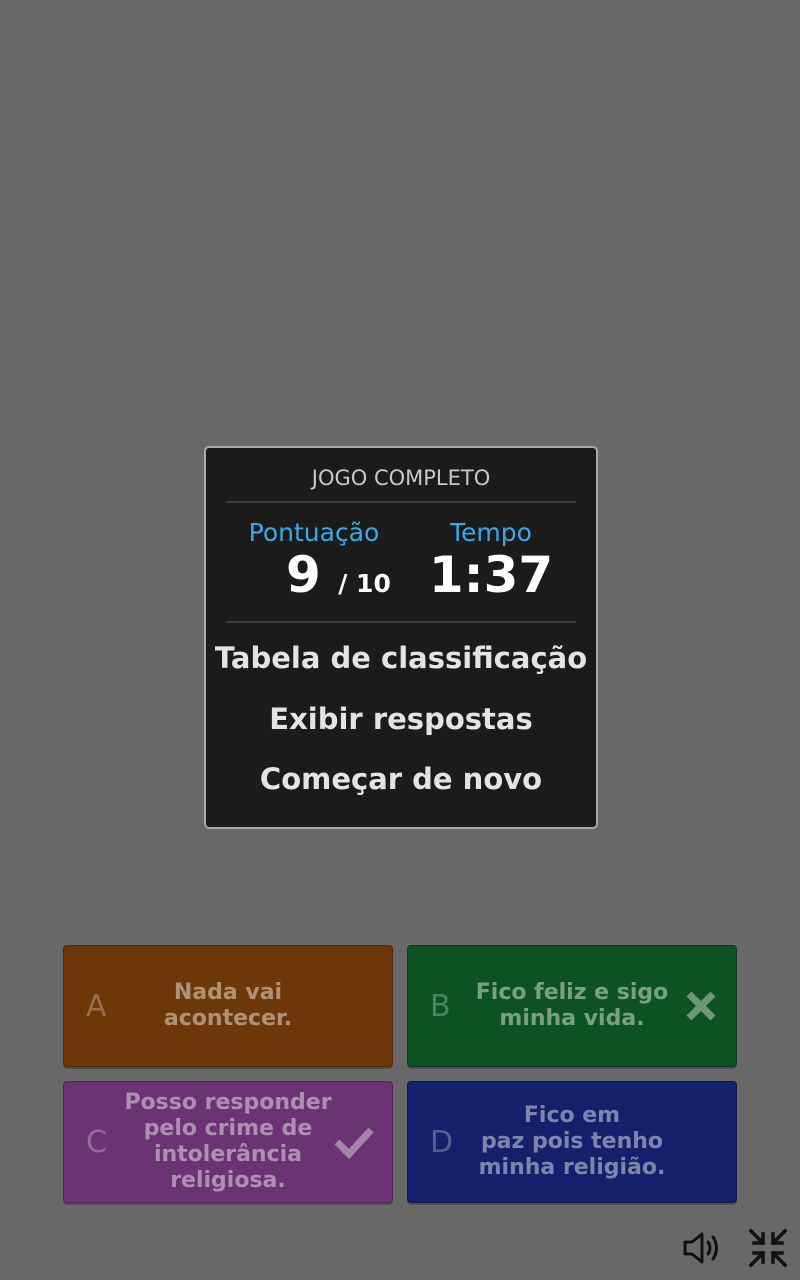  I want to click on answer-text: Fico feliz e sigo minha vida., so click(572, 1005).